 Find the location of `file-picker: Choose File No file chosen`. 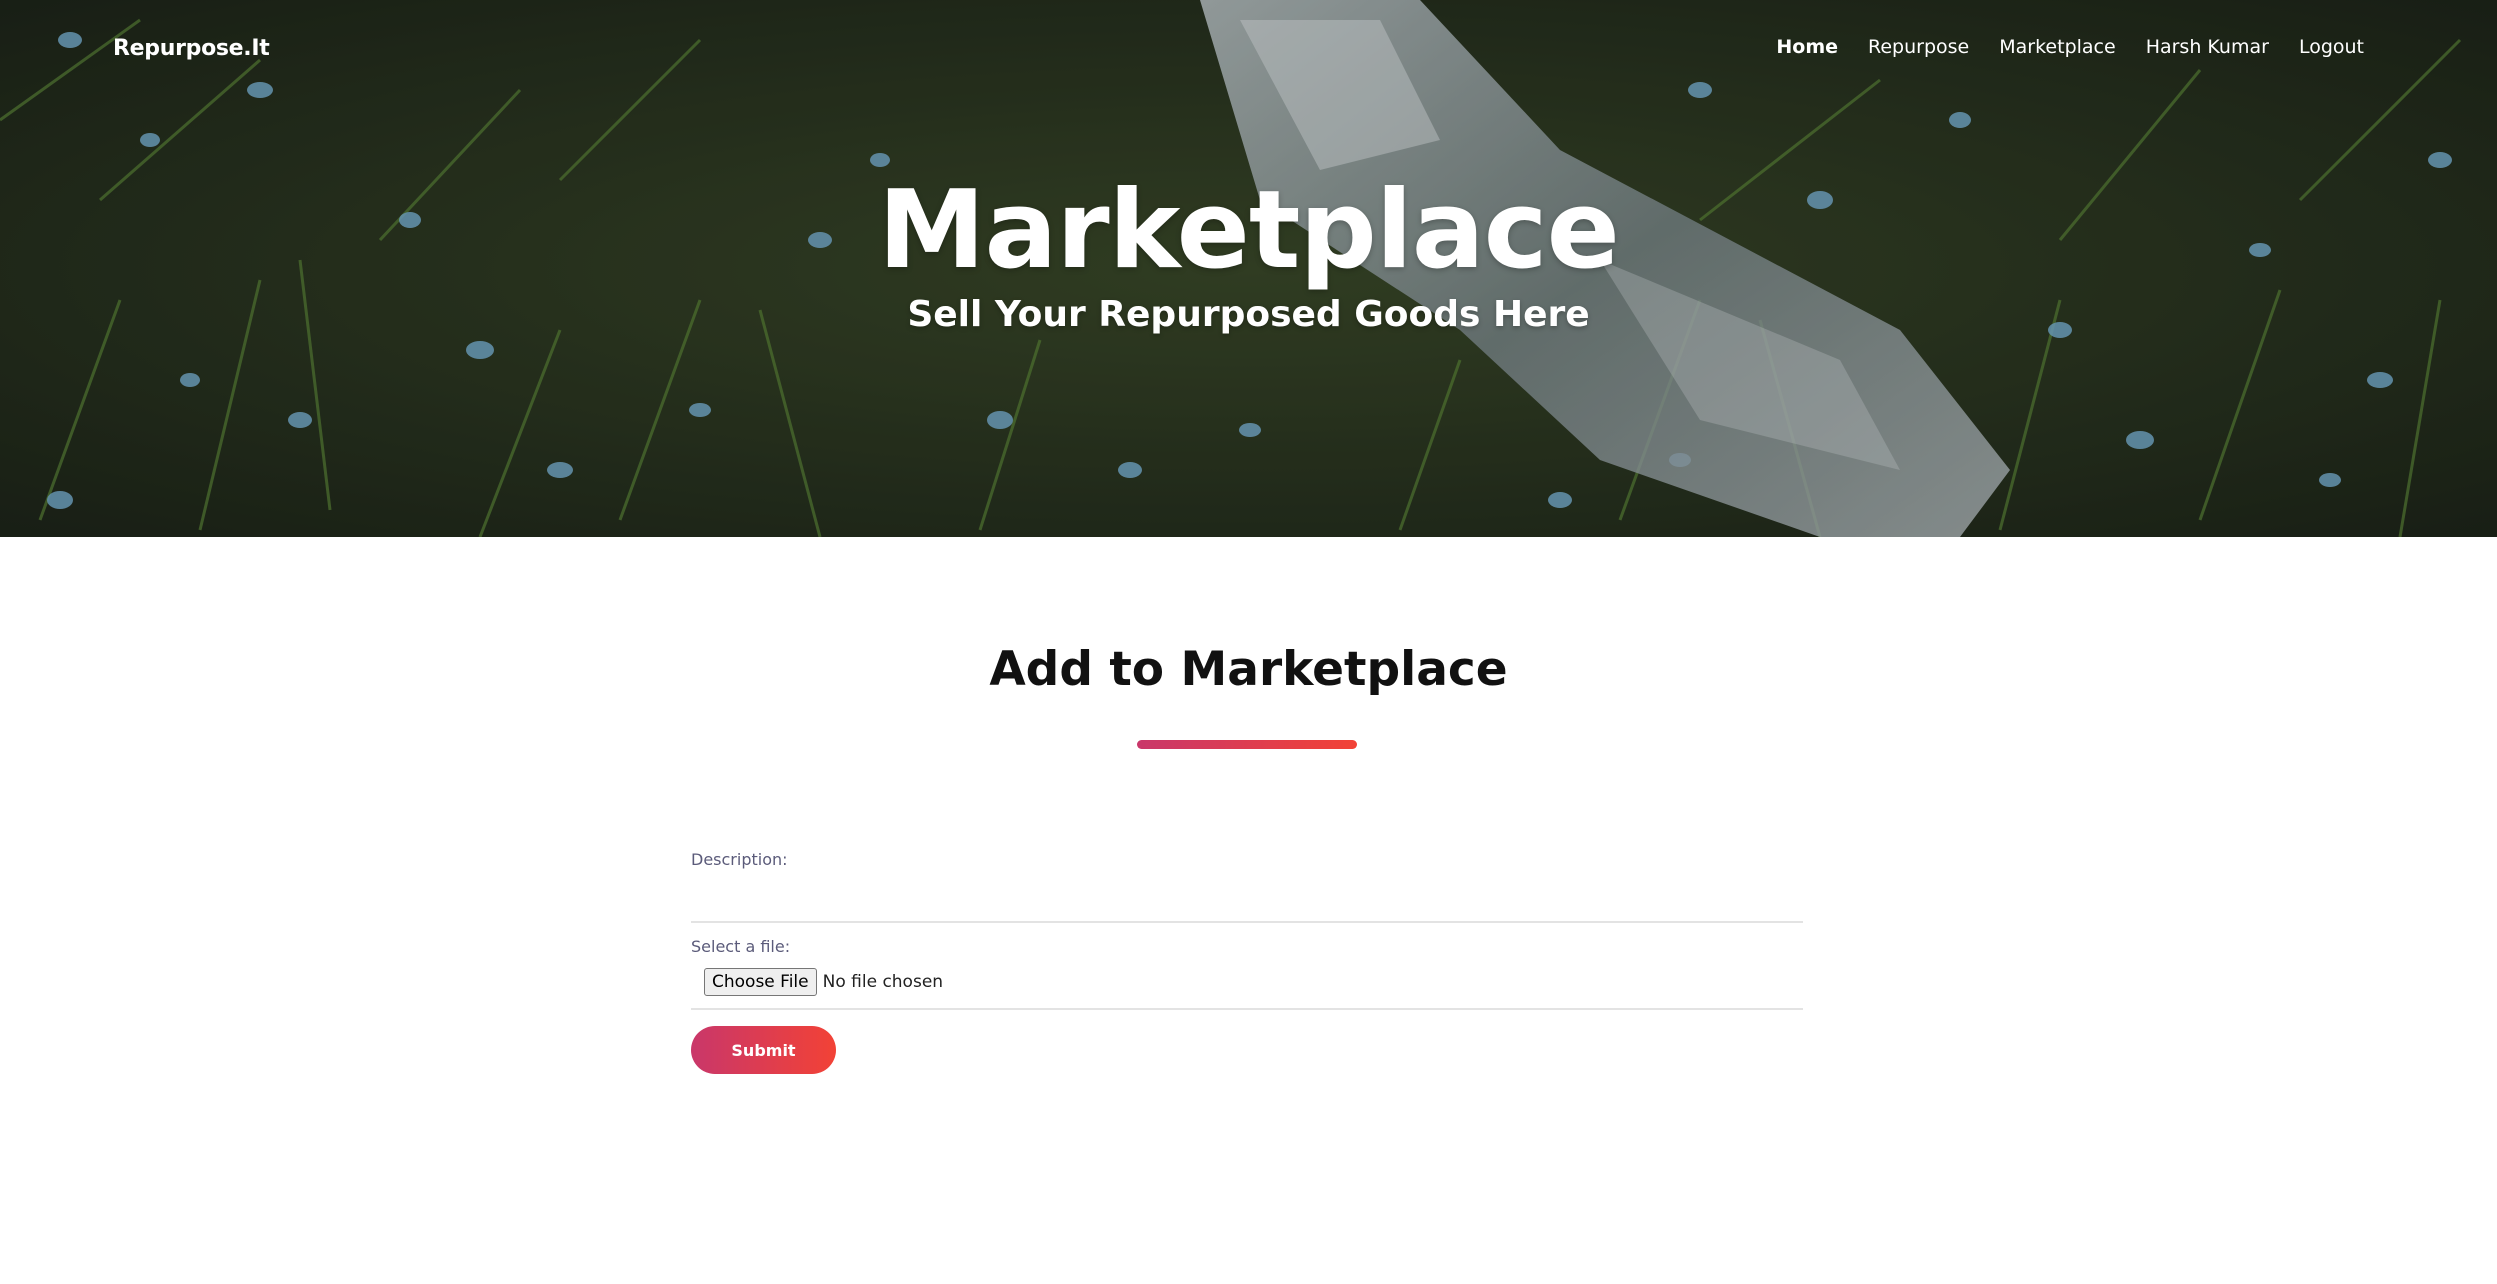

file-picker: Choose File No file chosen is located at coordinates (1247, 983).